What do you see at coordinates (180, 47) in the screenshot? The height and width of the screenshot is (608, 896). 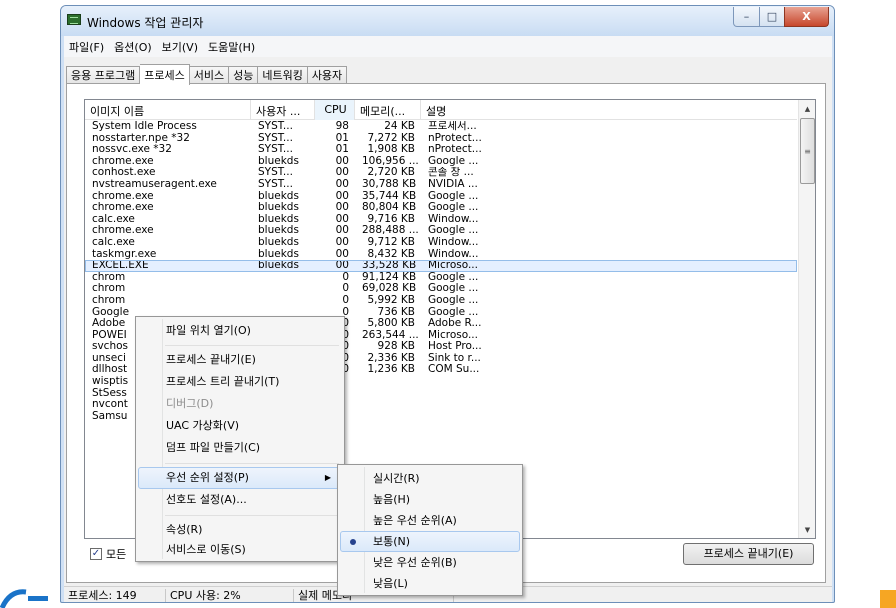 I see `menu-view: 보기(V)` at bounding box center [180, 47].